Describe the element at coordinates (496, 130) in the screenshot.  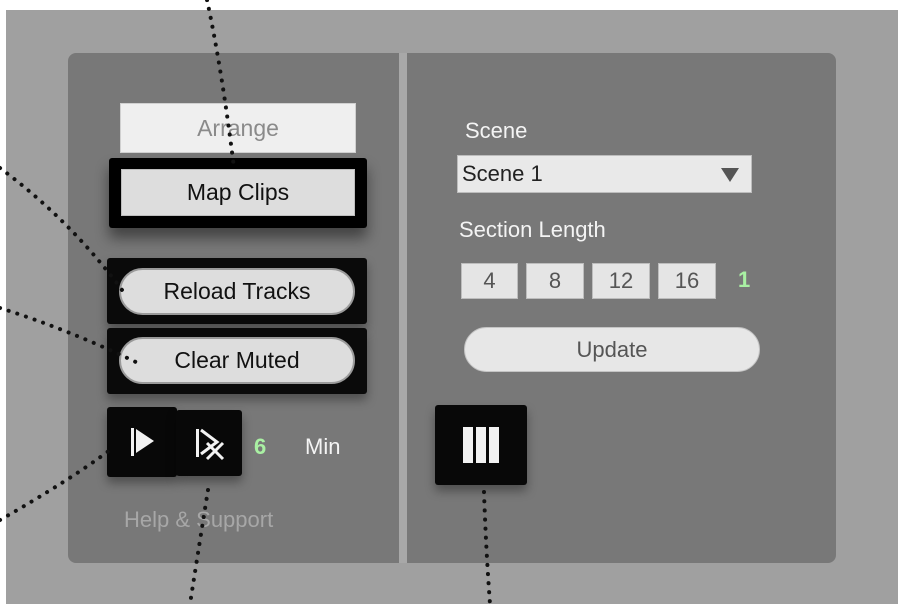
I see `scene-label: Scene` at that location.